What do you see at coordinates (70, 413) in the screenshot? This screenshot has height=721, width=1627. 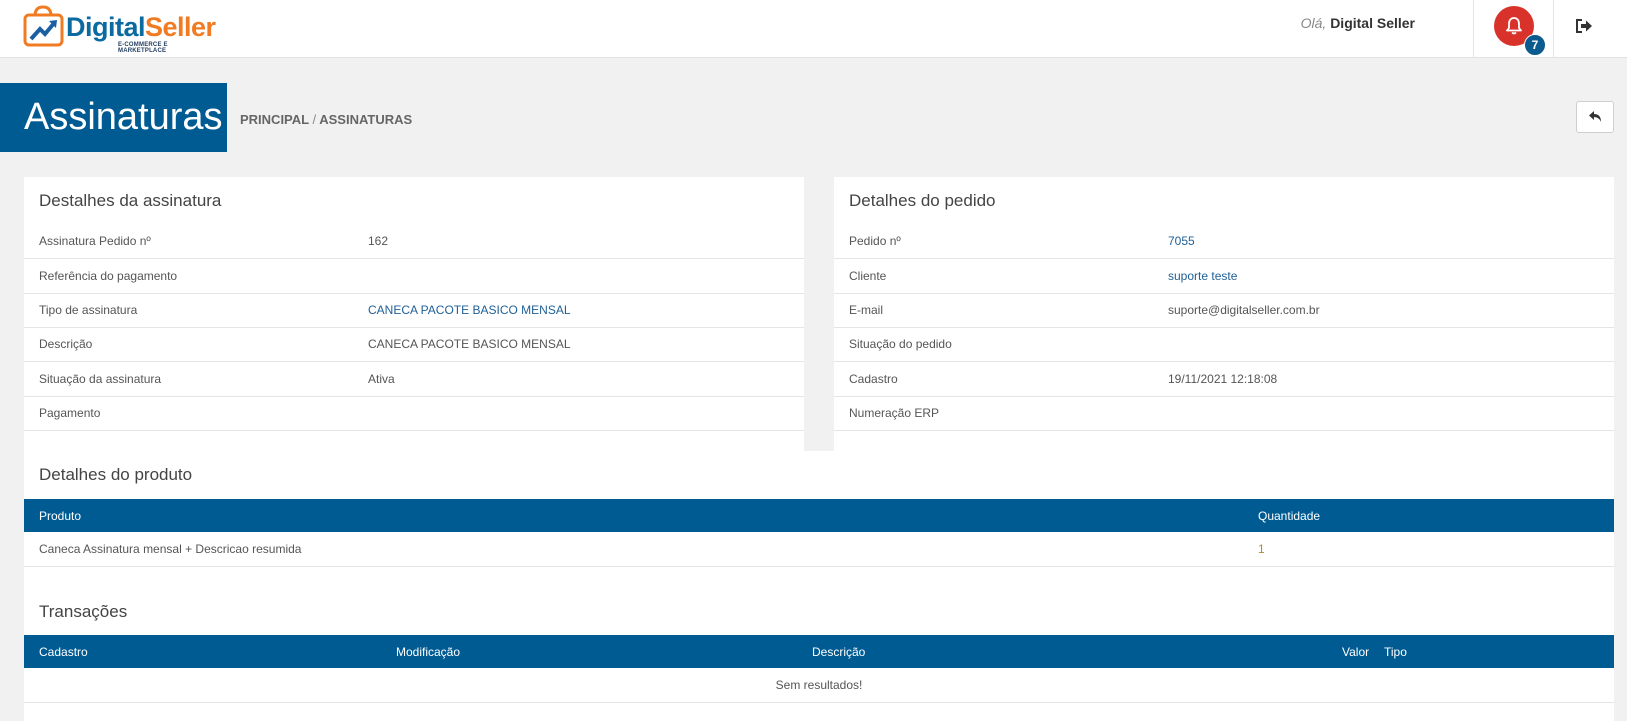 I see `row-label: Pagamento` at bounding box center [70, 413].